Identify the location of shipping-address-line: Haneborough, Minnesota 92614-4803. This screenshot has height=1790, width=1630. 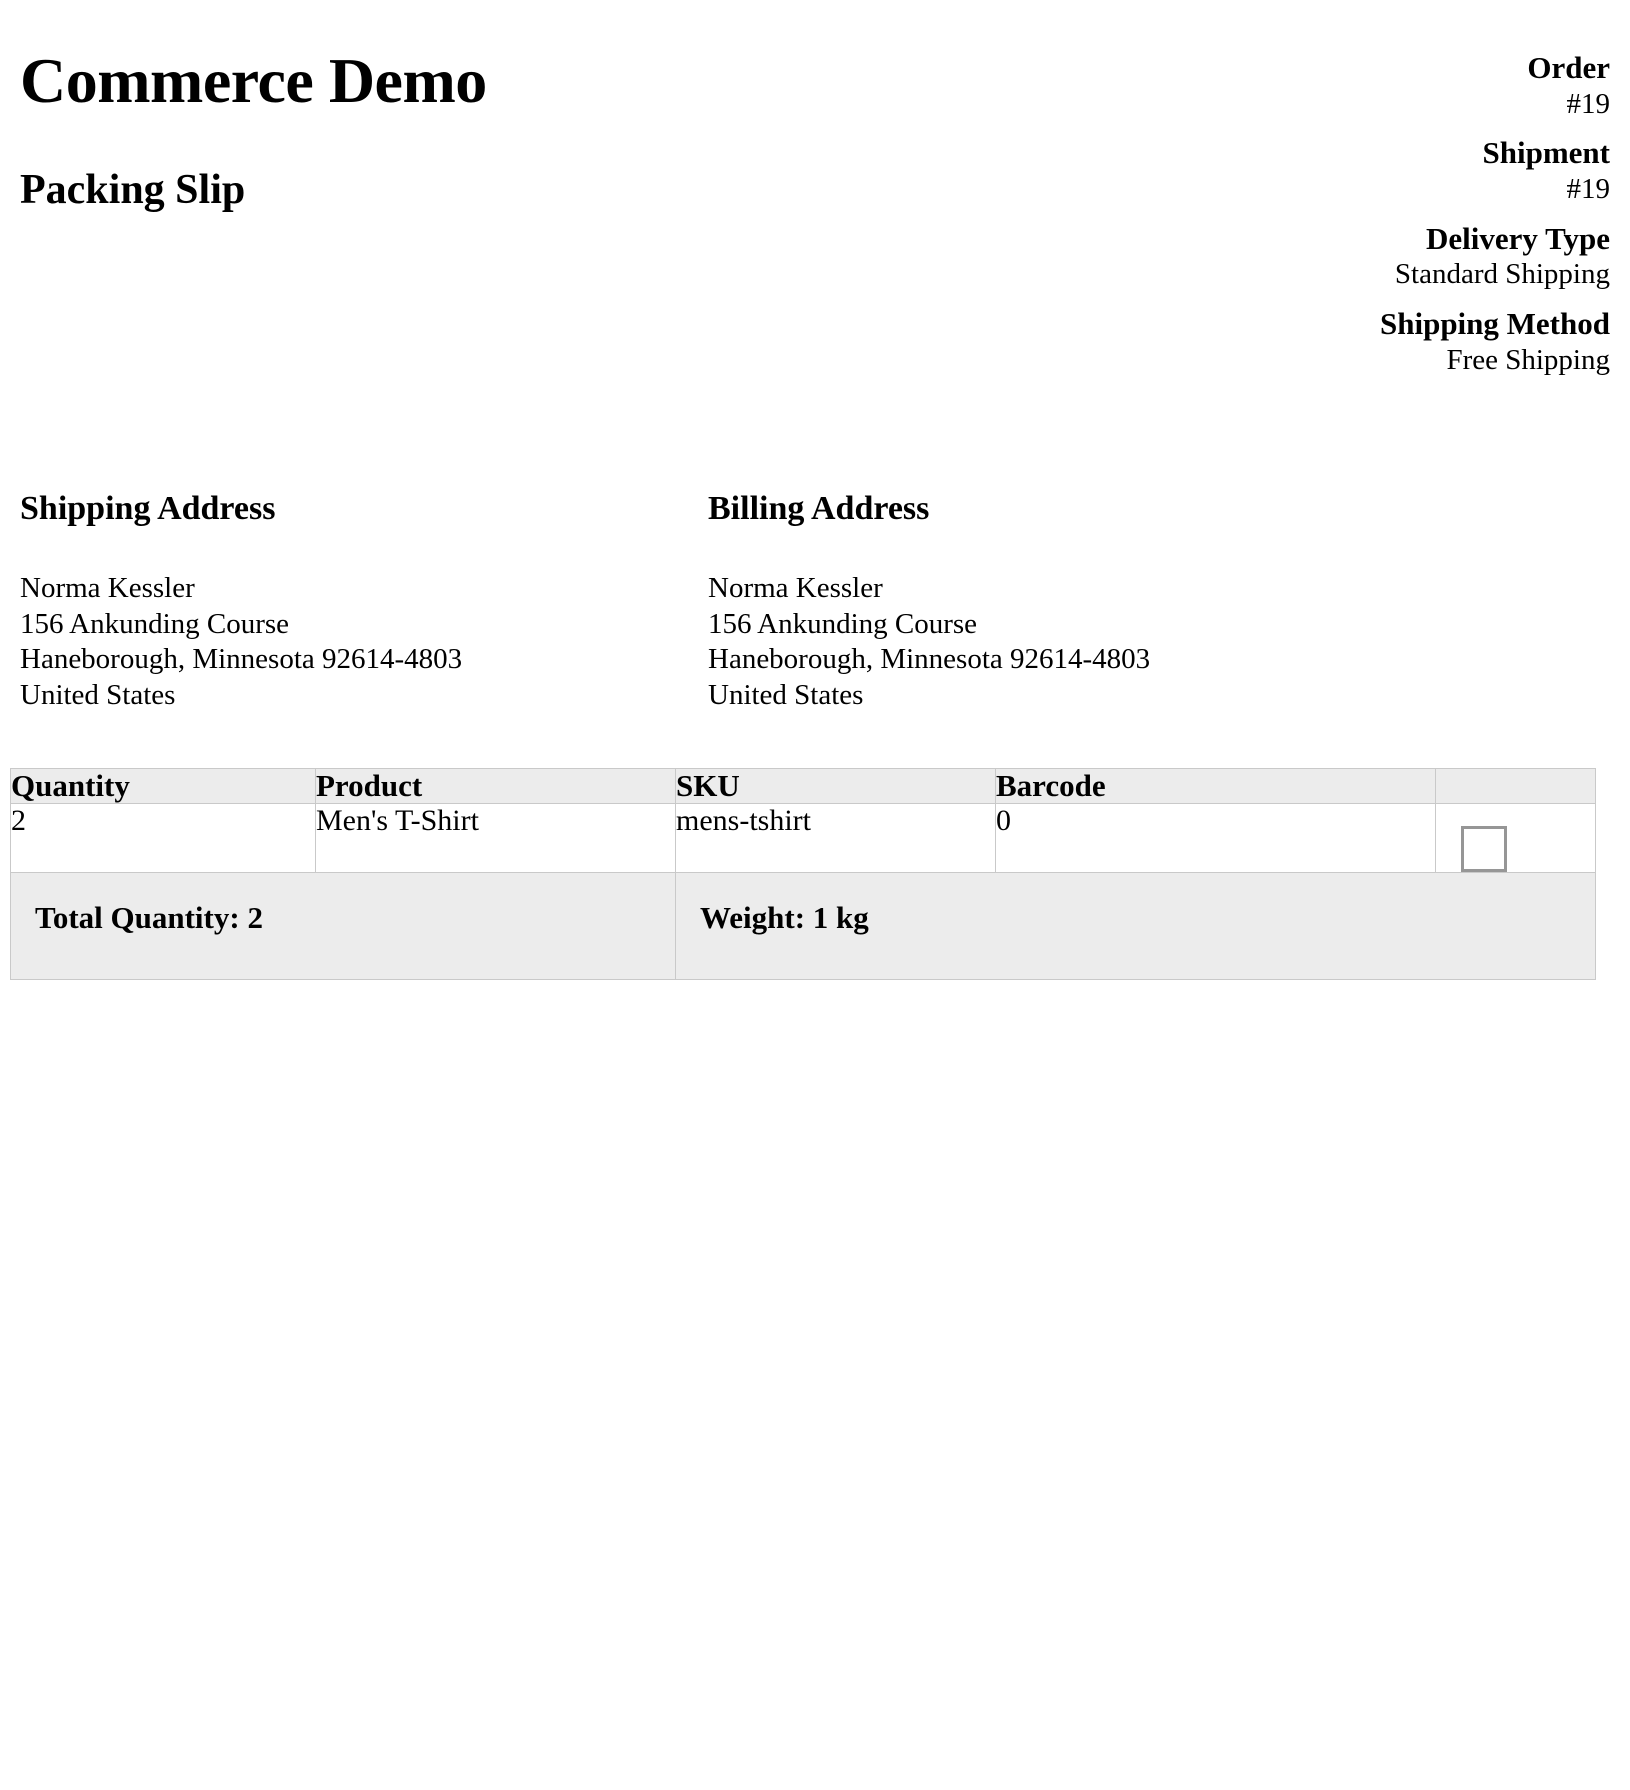
(241, 659).